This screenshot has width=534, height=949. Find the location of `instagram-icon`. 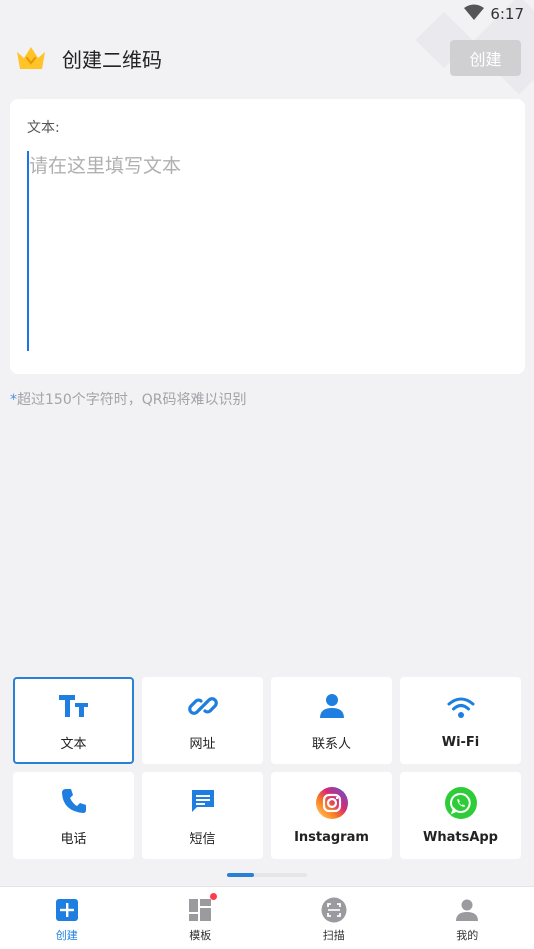

instagram-icon is located at coordinates (332, 803).